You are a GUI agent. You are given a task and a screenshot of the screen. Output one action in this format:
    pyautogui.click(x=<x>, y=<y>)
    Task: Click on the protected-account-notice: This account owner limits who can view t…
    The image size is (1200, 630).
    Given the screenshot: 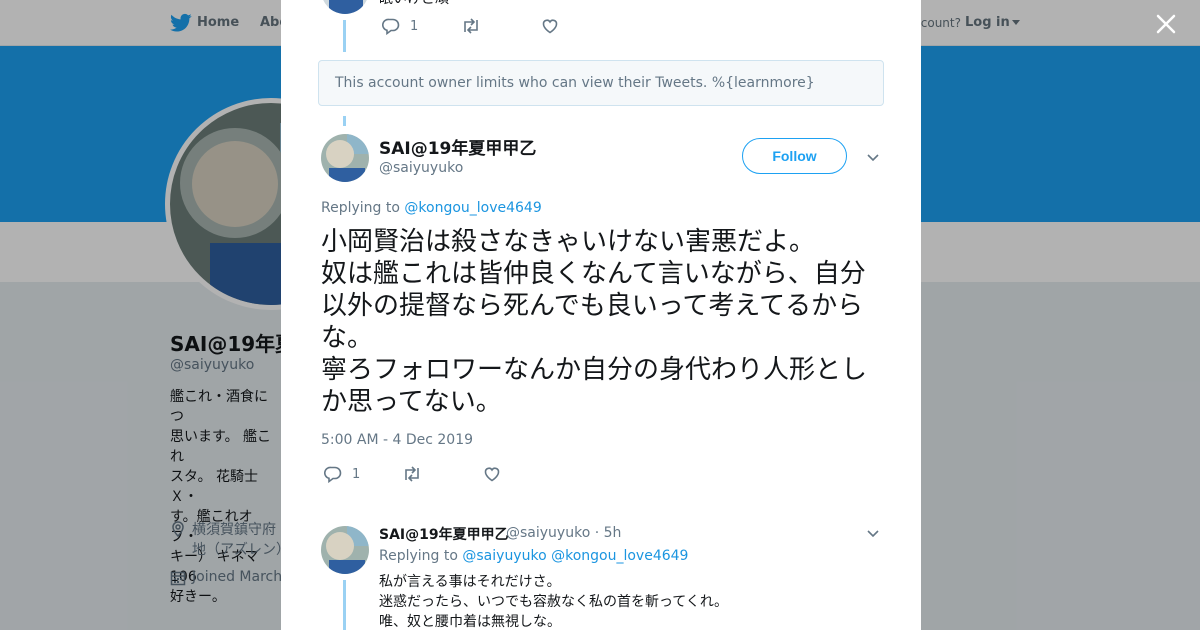 What is the action you would take?
    pyautogui.click(x=601, y=83)
    